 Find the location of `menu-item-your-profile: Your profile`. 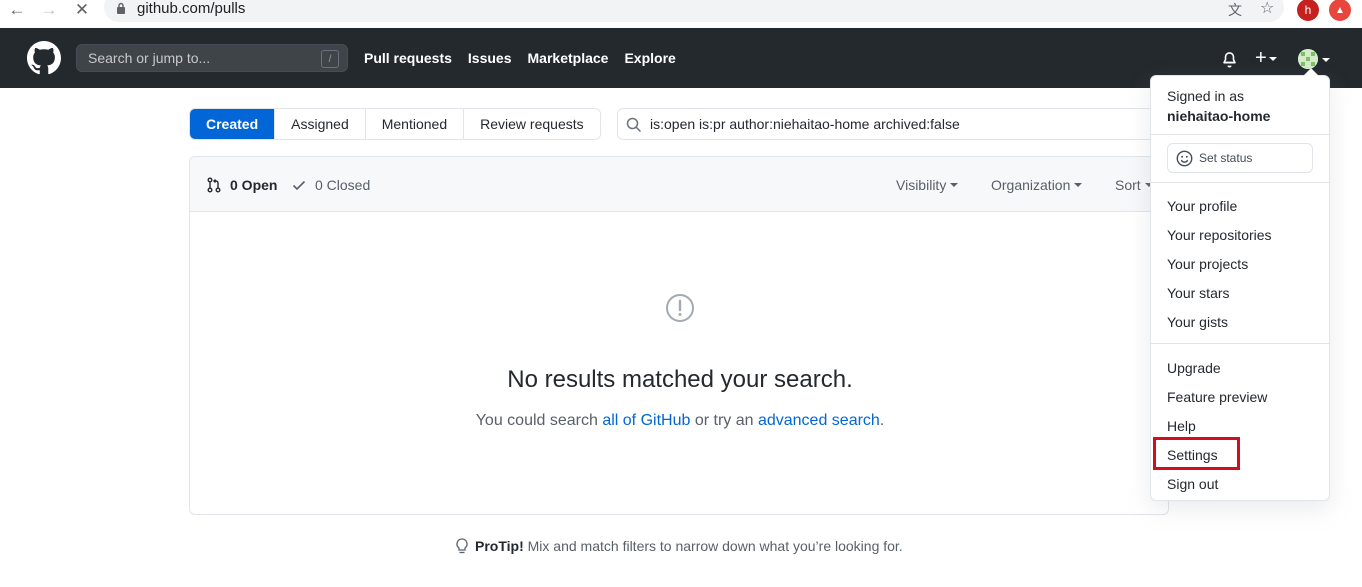

menu-item-your-profile: Your profile is located at coordinates (1202, 206).